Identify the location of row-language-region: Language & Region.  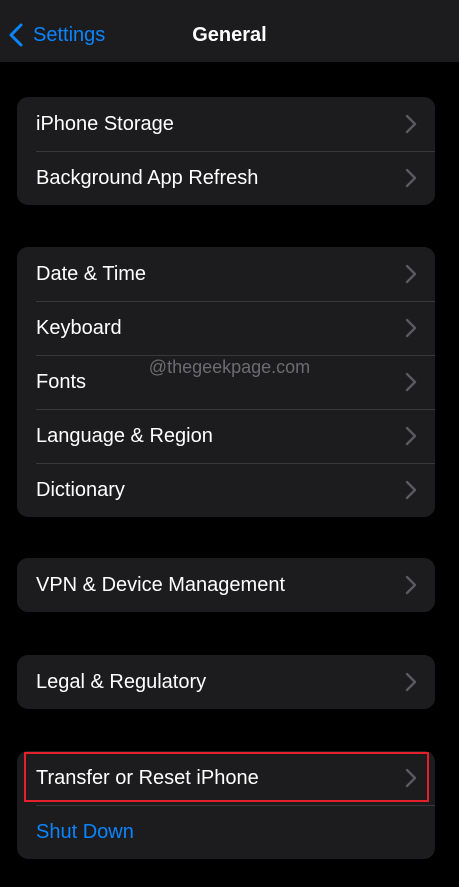
(226, 436).